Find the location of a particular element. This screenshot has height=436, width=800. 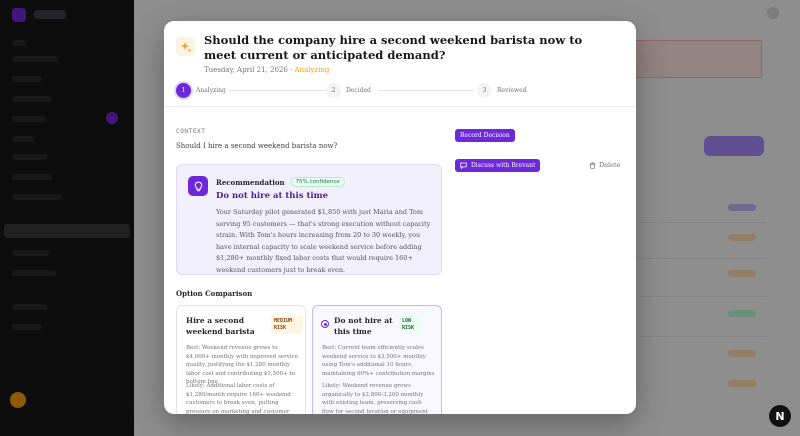

step-number: 3 is located at coordinates (484, 90).